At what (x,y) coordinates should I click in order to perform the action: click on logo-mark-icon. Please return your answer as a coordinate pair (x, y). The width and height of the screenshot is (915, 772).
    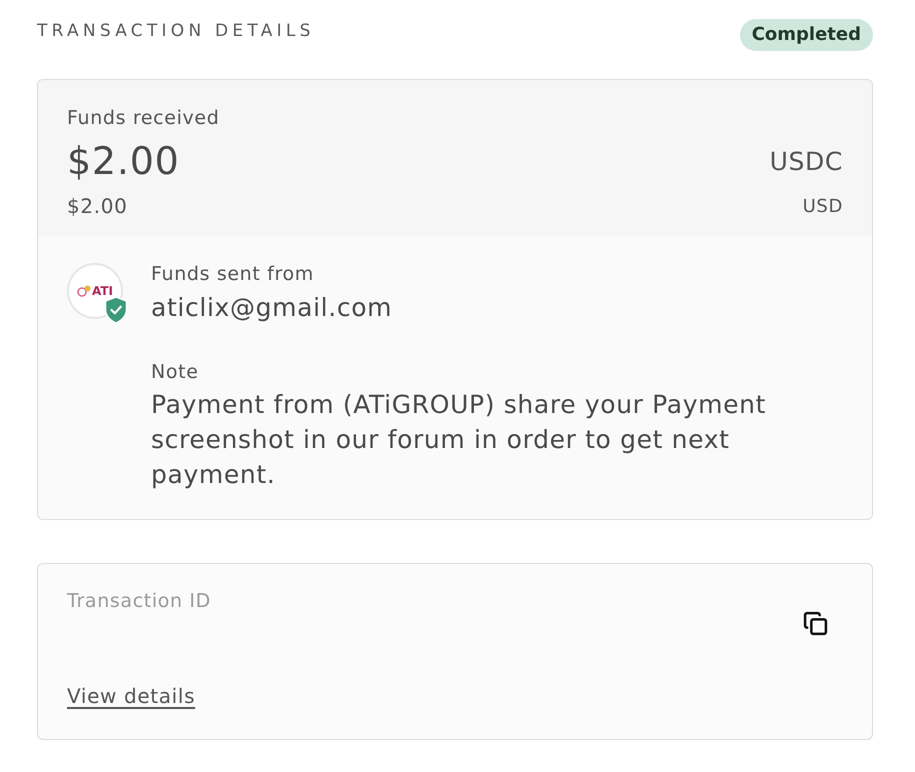
    Looking at the image, I should click on (83, 291).